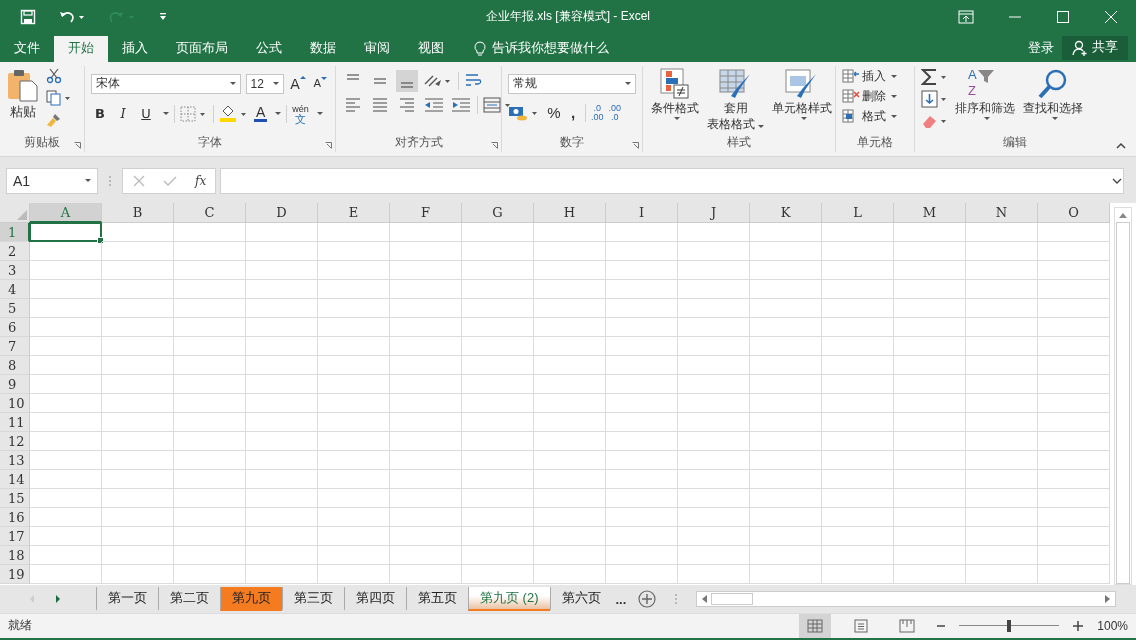  What do you see at coordinates (580, 599) in the screenshot?
I see `sheet-tab: 第六页` at bounding box center [580, 599].